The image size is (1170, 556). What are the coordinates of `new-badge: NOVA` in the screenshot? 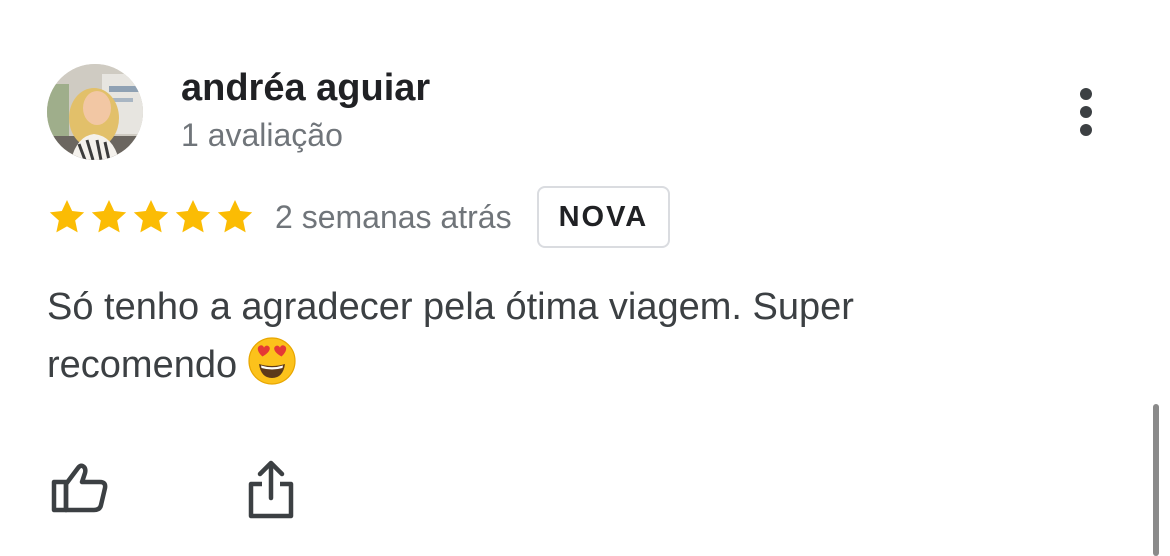 It's located at (603, 217).